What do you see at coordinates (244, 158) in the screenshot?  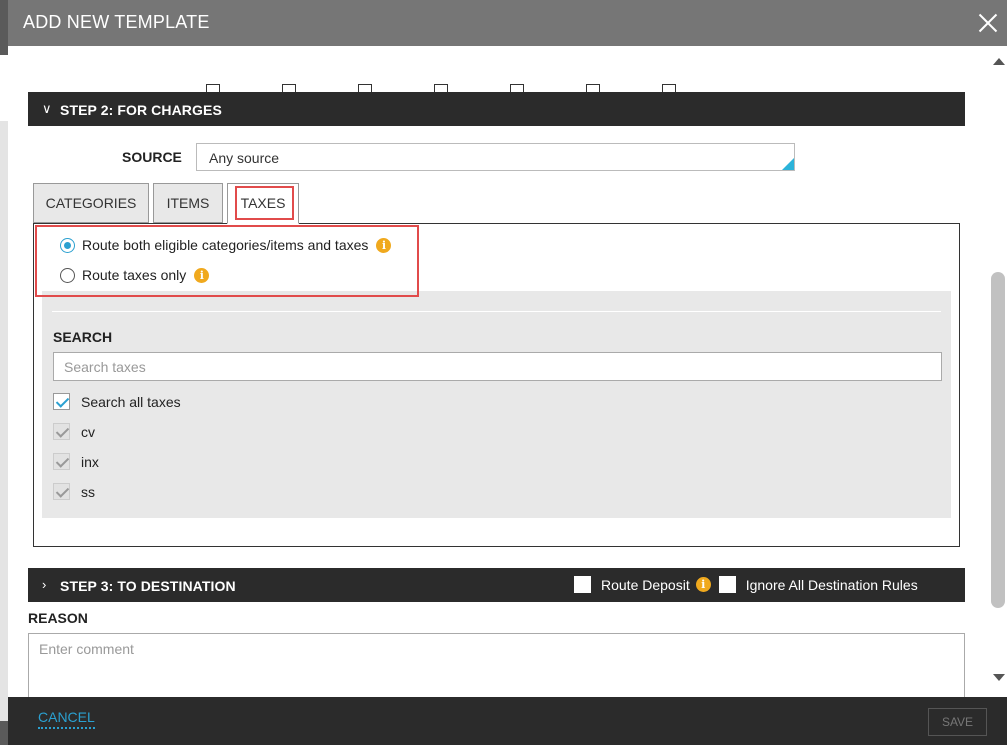 I see `source-value: Any source` at bounding box center [244, 158].